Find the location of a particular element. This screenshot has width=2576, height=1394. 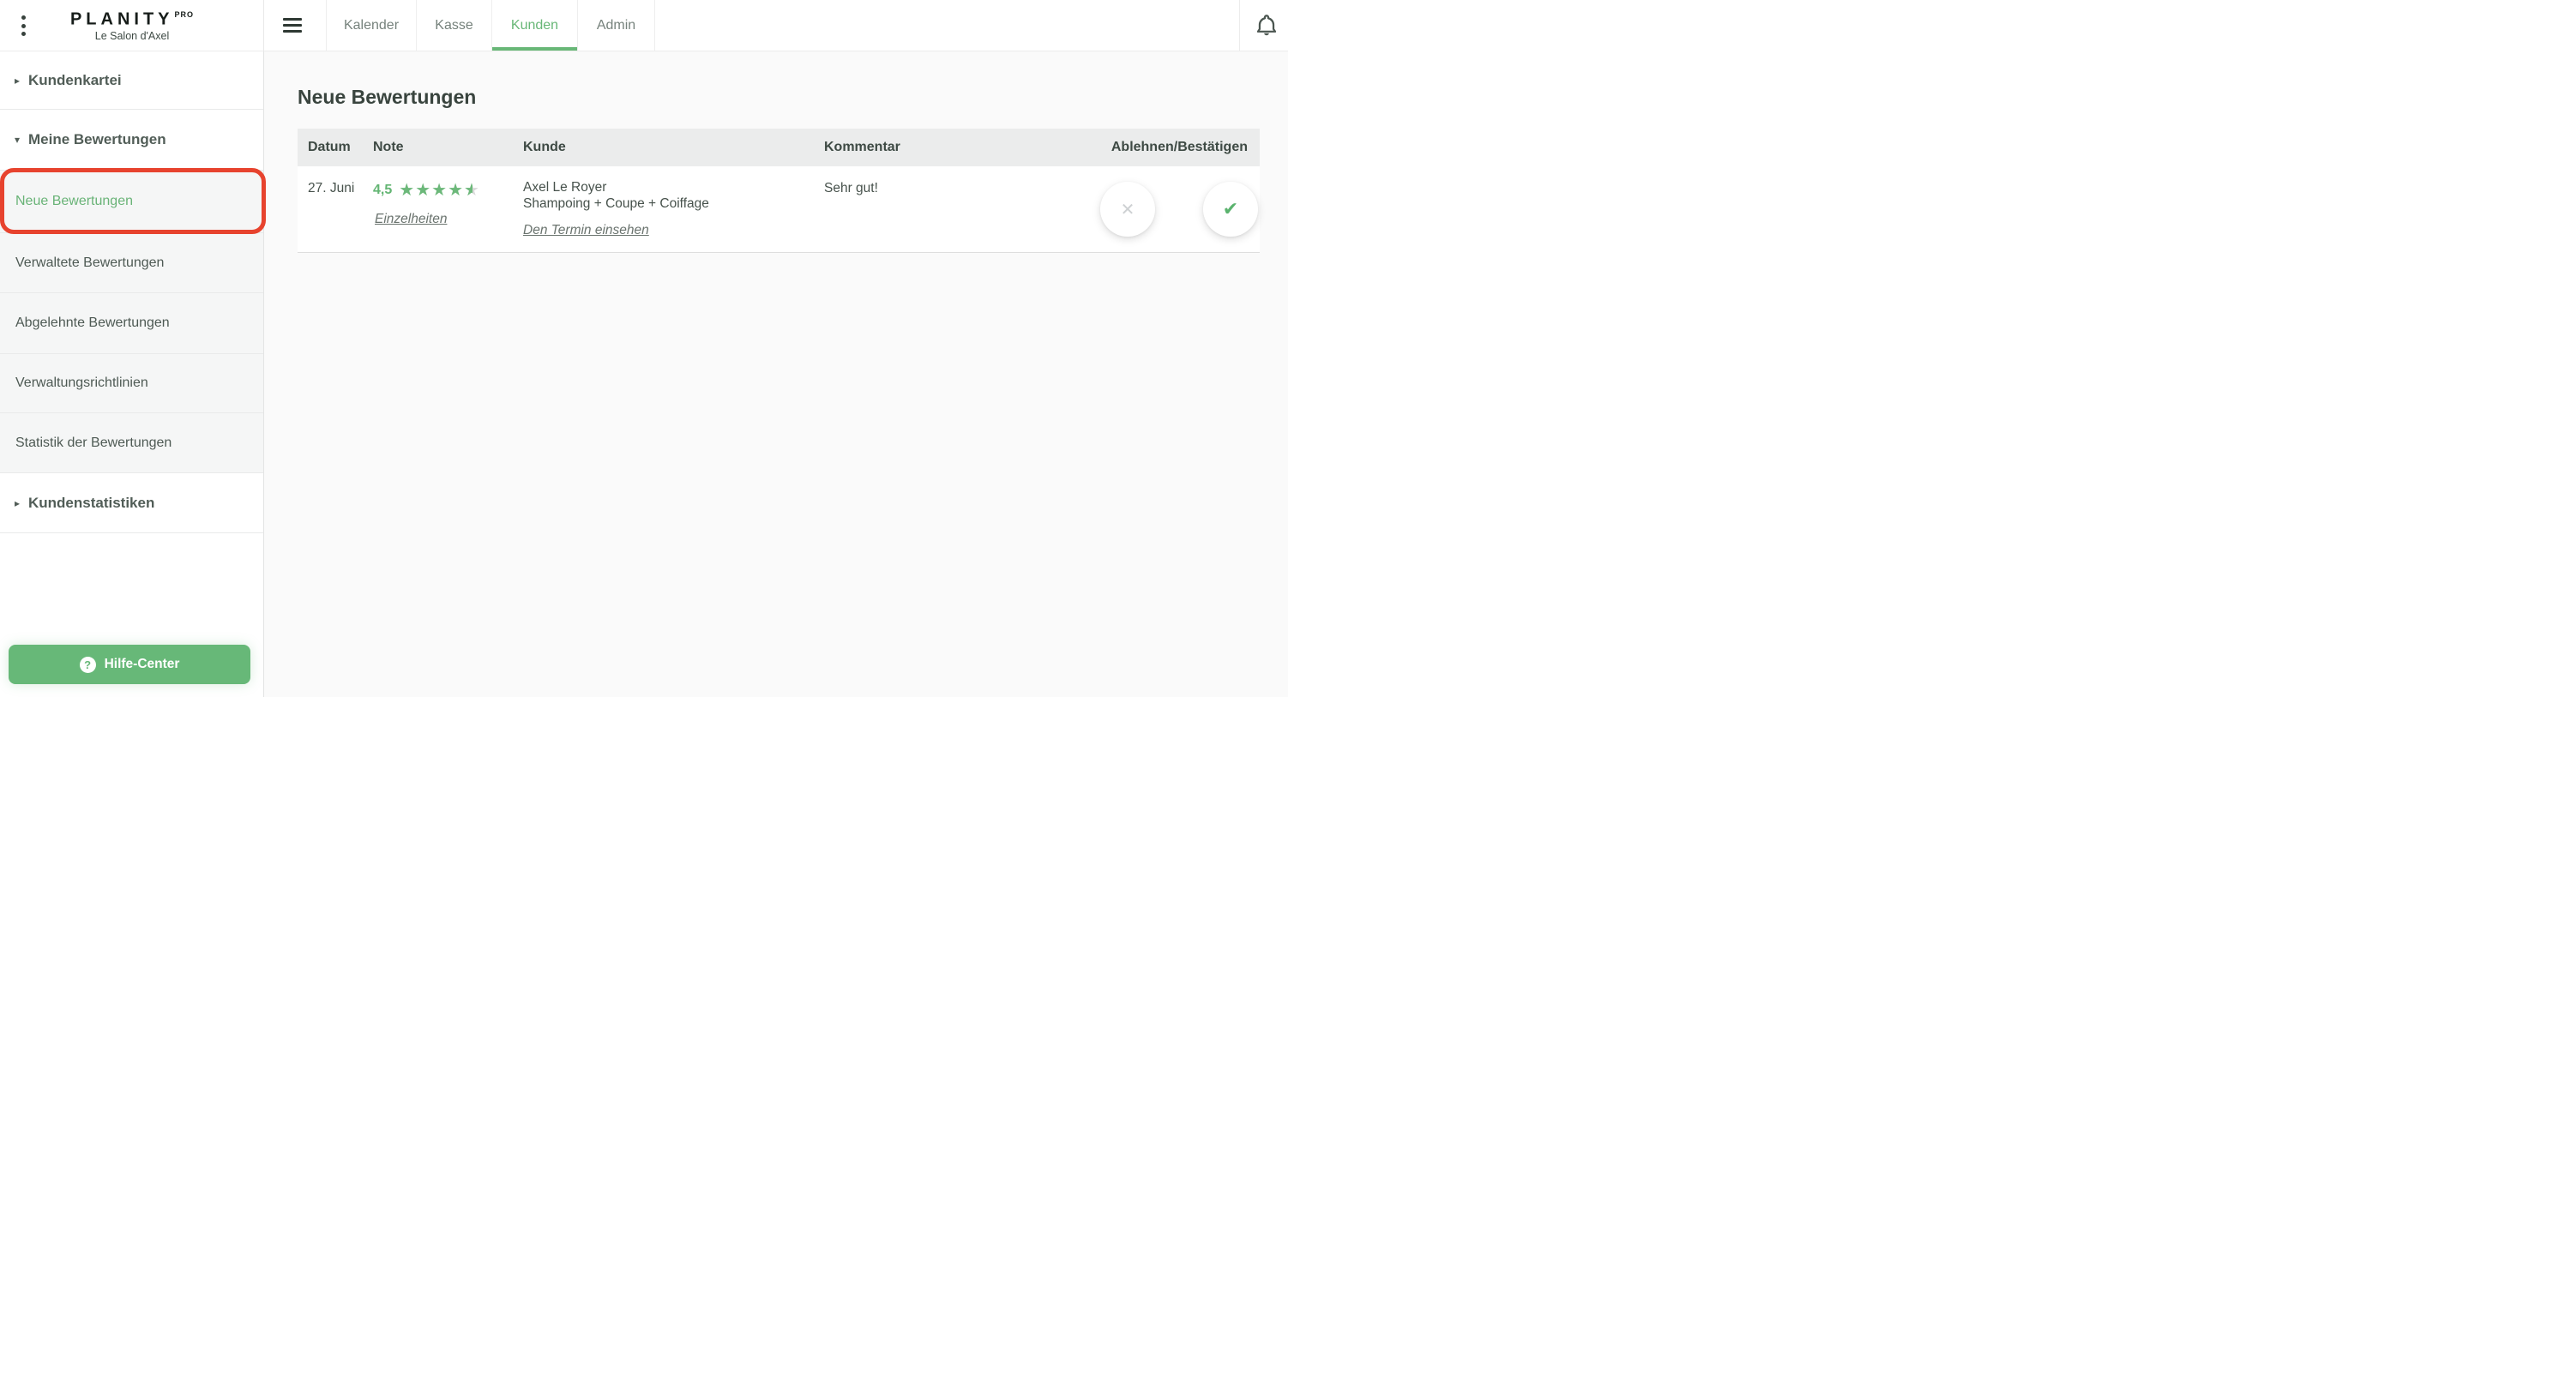

salon-name: Le Salon d'Axel is located at coordinates (132, 36).